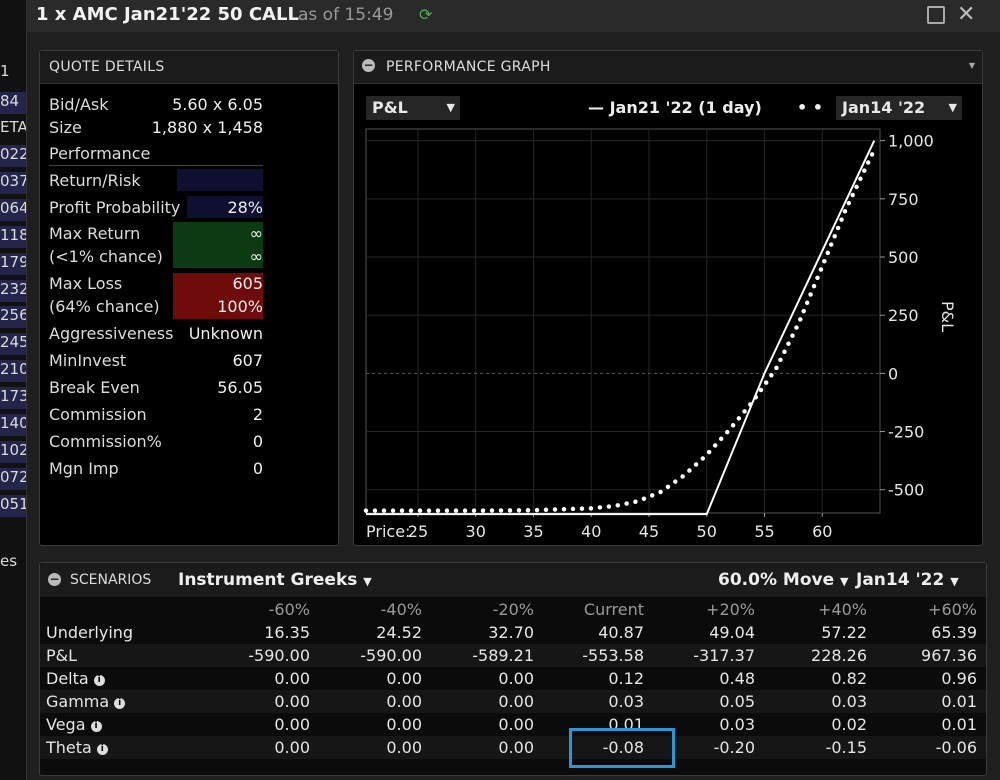  Describe the element at coordinates (503, 655) in the screenshot. I see `table-cell: -589.21` at that location.